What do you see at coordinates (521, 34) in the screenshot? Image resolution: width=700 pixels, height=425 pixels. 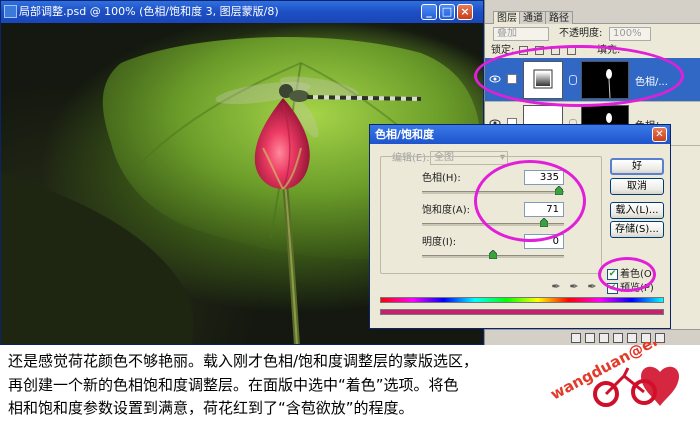 I see `blend-mode-select: 叠加` at bounding box center [521, 34].